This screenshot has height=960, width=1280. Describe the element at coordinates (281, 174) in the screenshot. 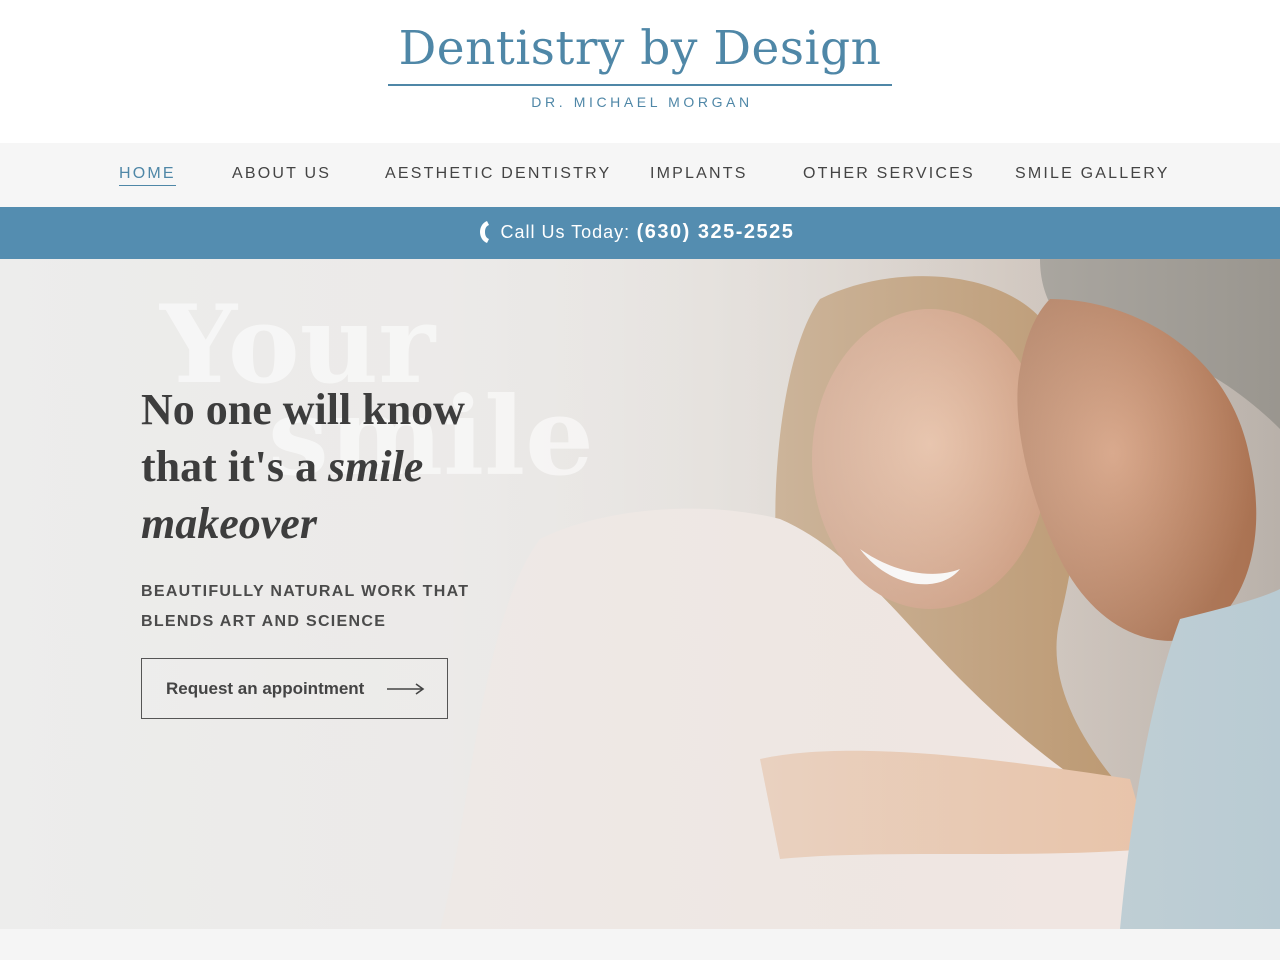

I see `nav-item-about-us: ABOUT US` at that location.